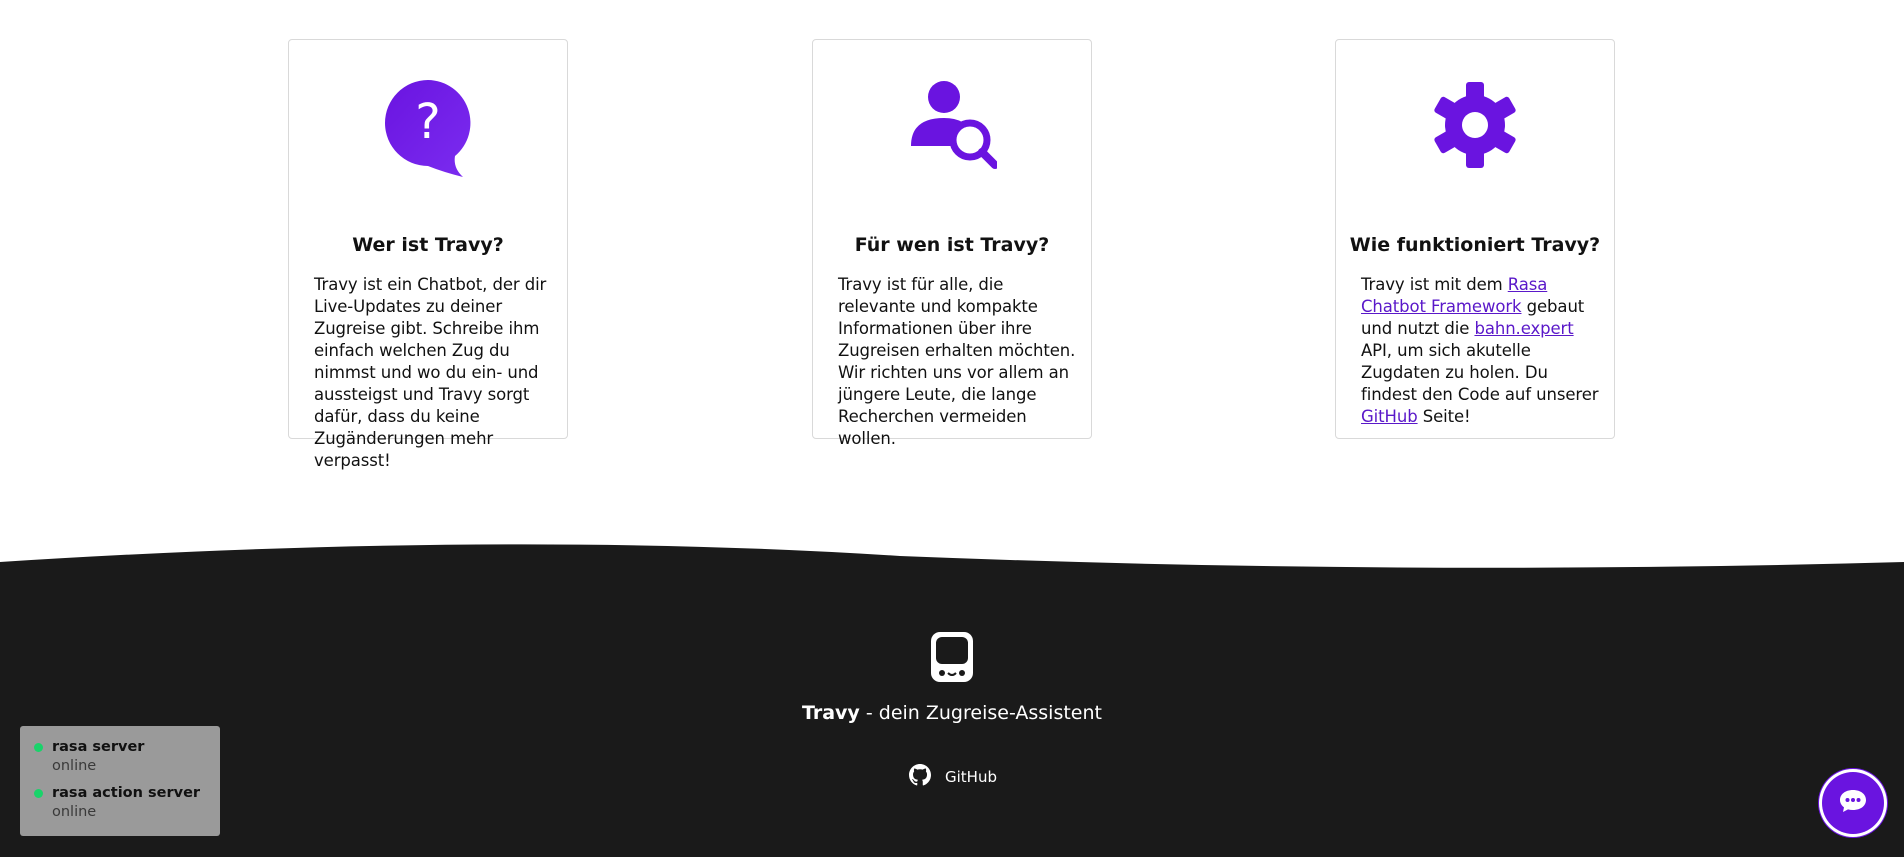 The image size is (1904, 857). Describe the element at coordinates (126, 793) in the screenshot. I see `status-name: rasa action server` at that location.